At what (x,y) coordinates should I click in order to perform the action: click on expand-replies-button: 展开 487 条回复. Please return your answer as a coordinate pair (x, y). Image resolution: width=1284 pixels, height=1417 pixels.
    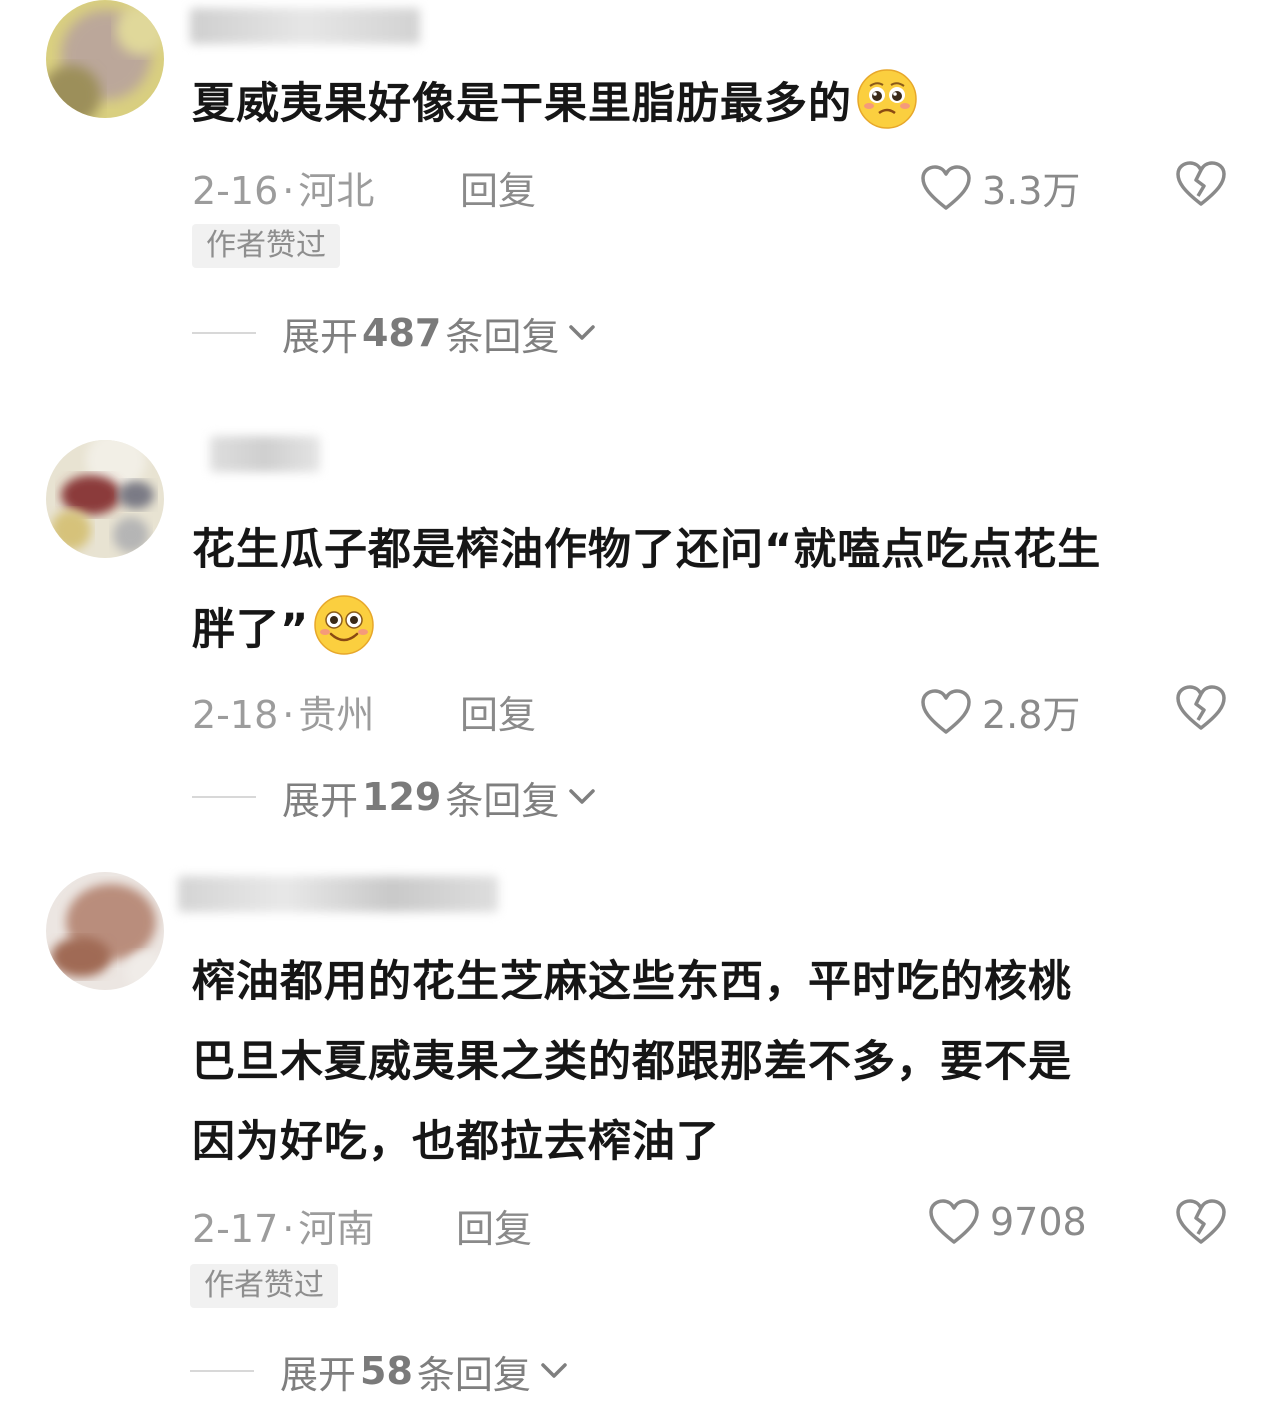
    Looking at the image, I should click on (394, 333).